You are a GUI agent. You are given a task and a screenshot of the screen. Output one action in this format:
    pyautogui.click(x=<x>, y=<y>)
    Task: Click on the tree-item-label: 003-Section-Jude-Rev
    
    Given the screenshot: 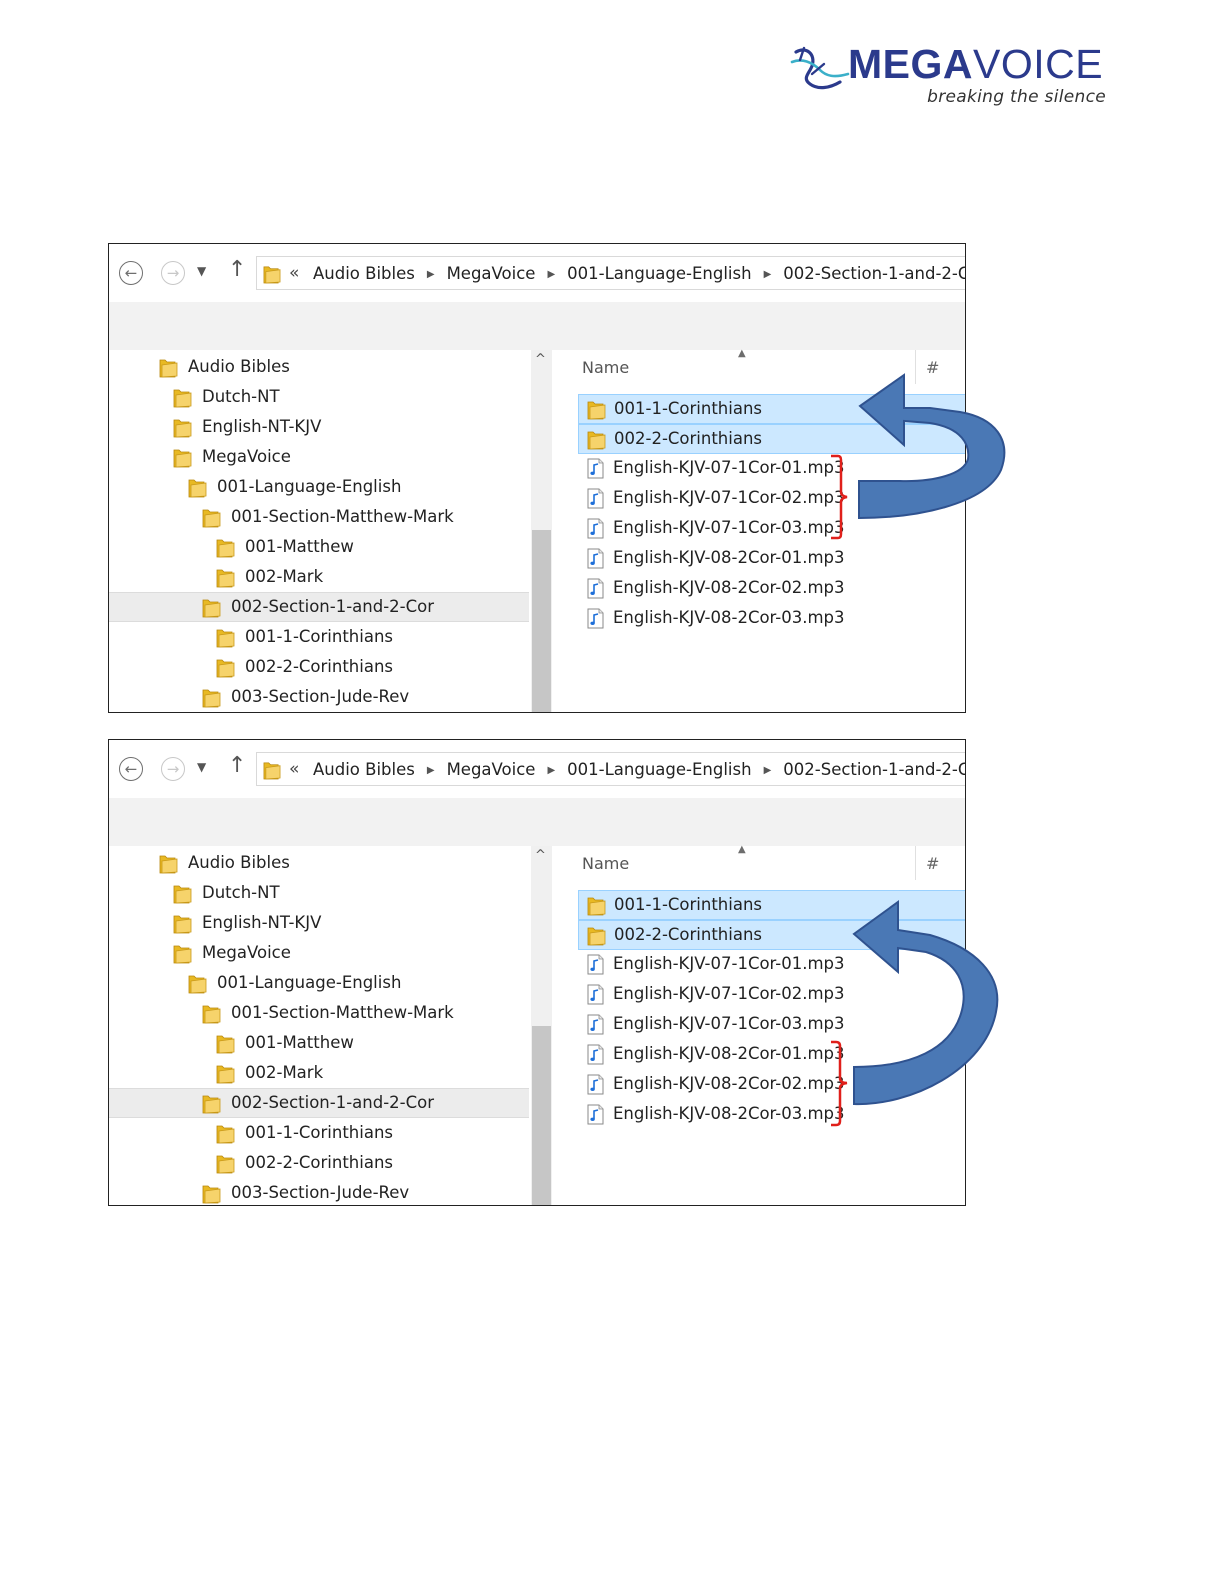 What is the action you would take?
    pyautogui.click(x=320, y=696)
    